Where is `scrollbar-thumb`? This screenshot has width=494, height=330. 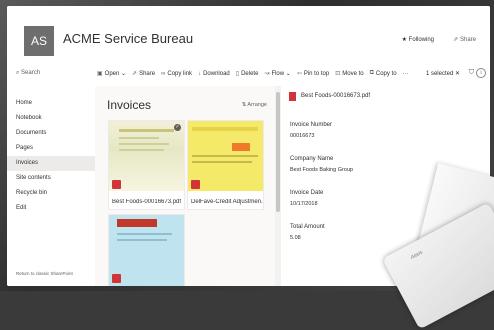
scrollbar-thumb is located at coordinates (278, 152).